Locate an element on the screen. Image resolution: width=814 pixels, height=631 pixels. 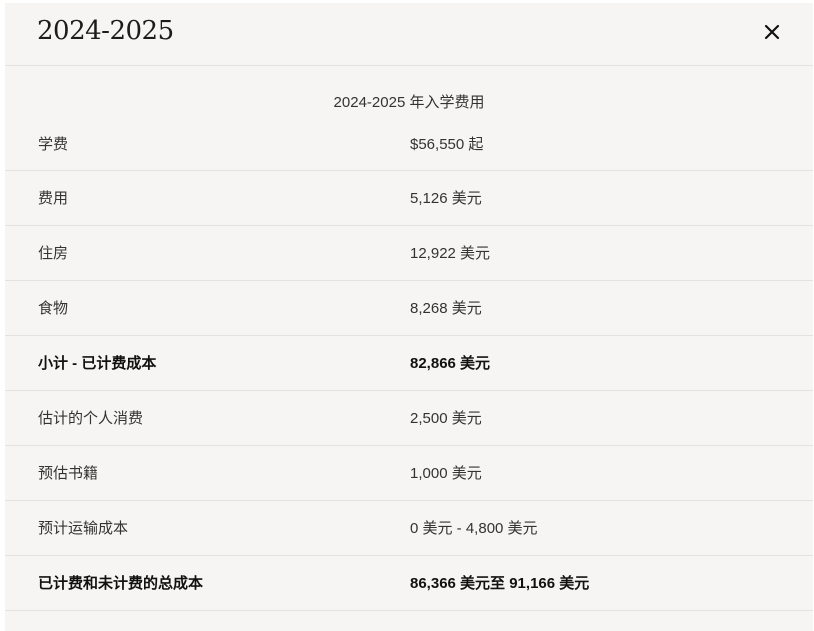
row-value: 12,922 美元 is located at coordinates (450, 253).